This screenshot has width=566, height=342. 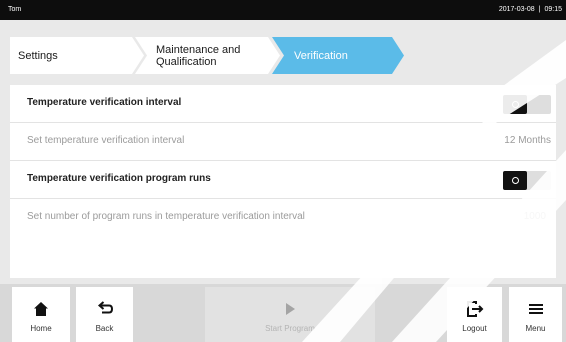 I want to click on logout-icon, so click(x=475, y=309).